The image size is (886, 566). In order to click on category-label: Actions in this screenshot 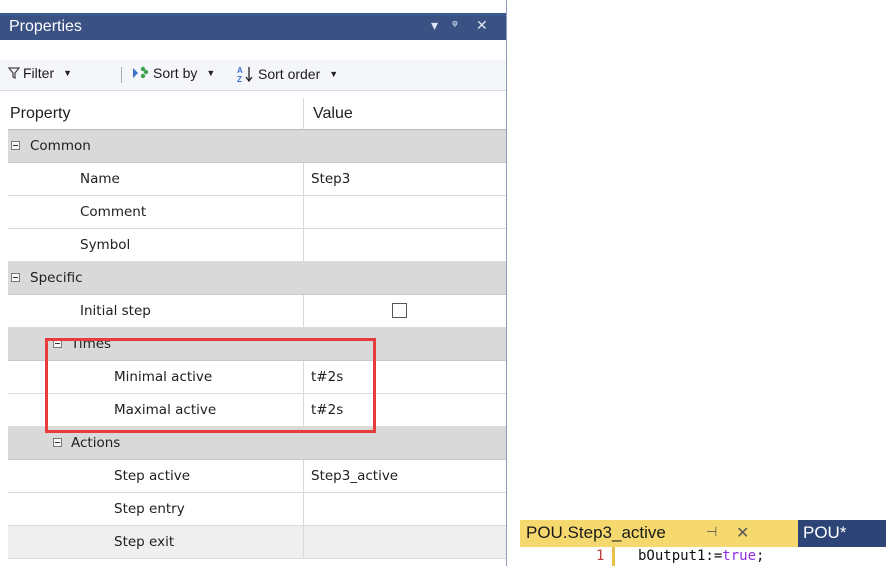, I will do `click(96, 443)`.